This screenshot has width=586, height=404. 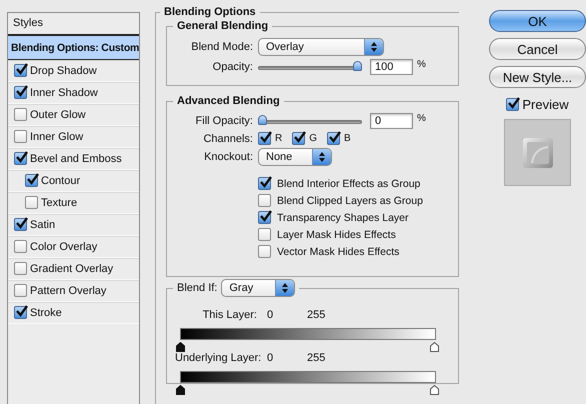 What do you see at coordinates (321, 47) in the screenshot?
I see `dropdown: Overlay` at bounding box center [321, 47].